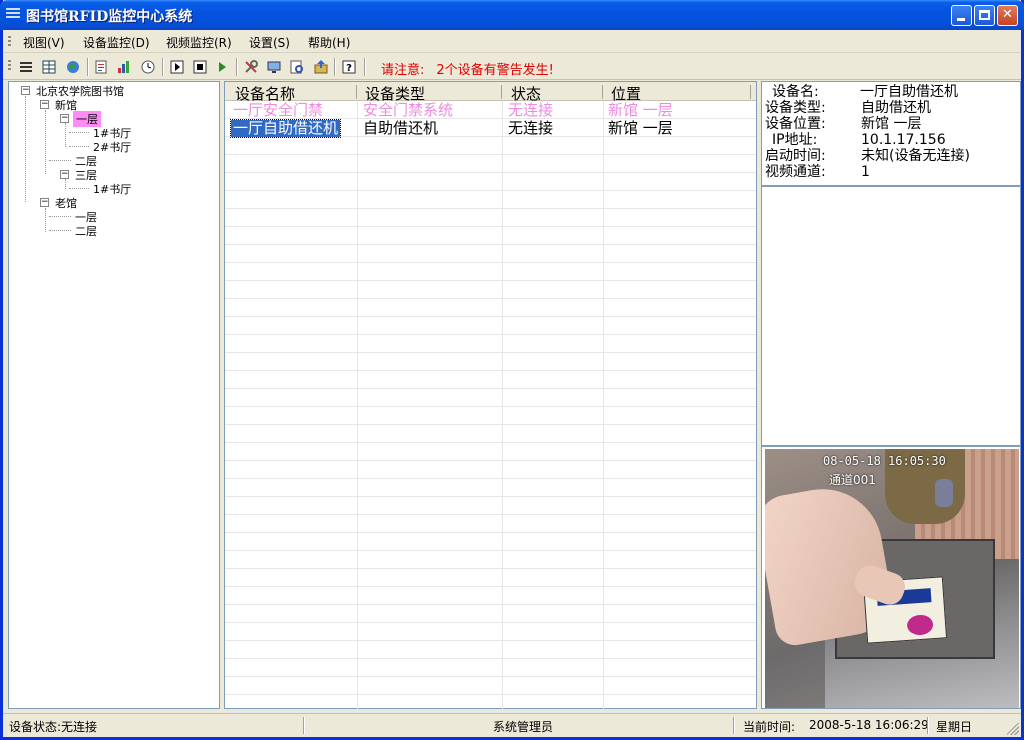 The width and height of the screenshot is (1024, 740). I want to click on clock-icon, so click(148, 67).